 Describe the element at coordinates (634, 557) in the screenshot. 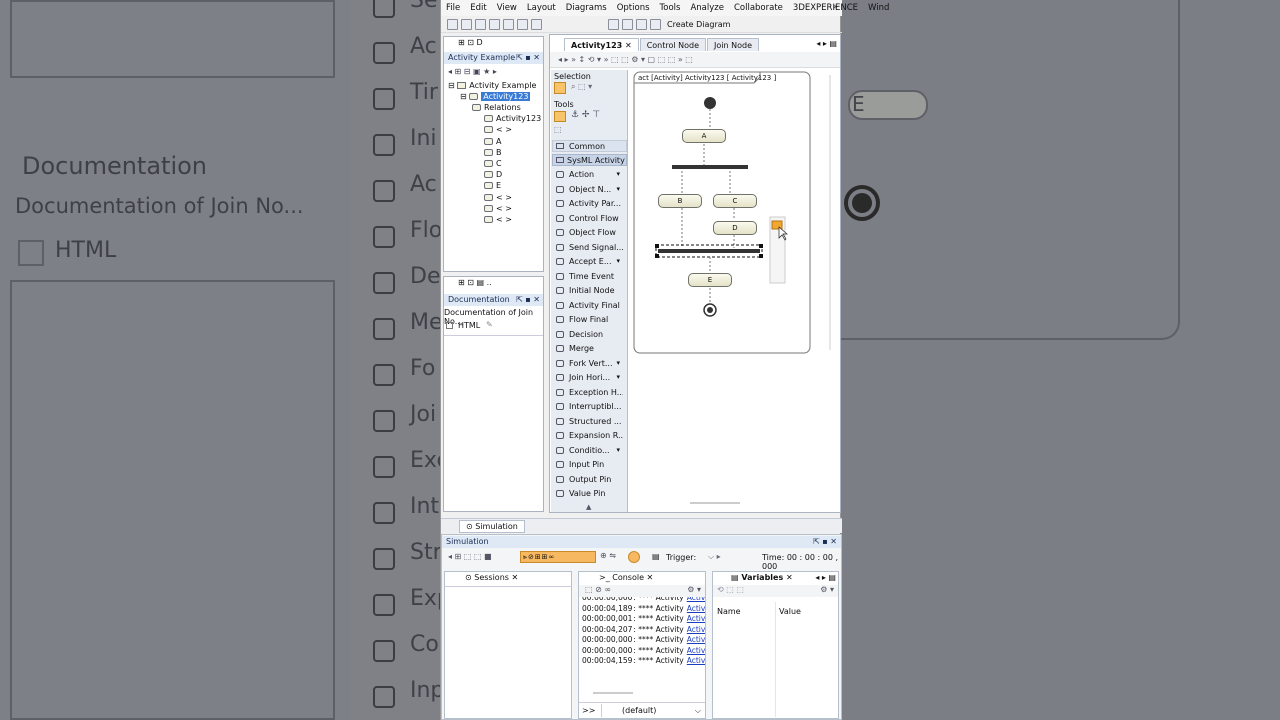

I see `clock-icon` at that location.